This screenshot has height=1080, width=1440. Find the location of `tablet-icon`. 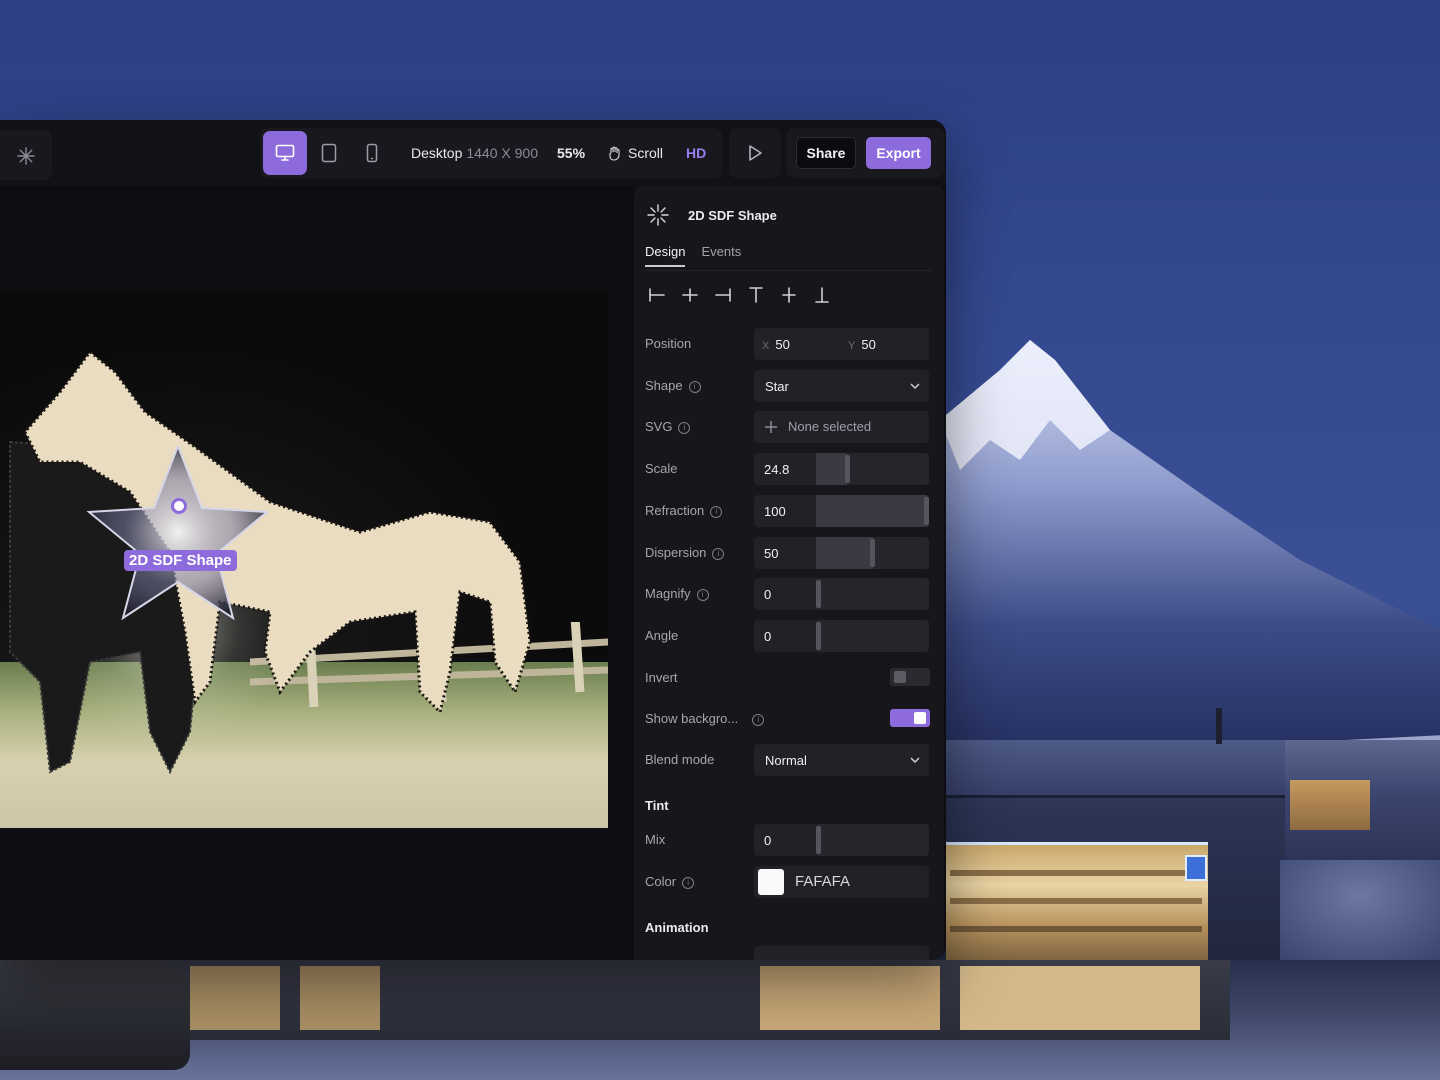

tablet-icon is located at coordinates (329, 153).